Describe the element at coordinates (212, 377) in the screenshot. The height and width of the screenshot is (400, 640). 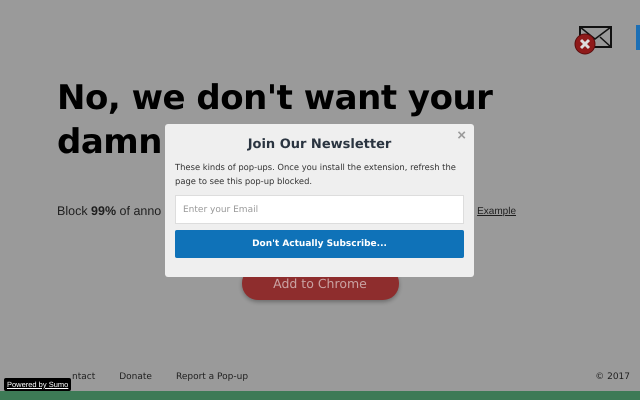
I see `footer-link: Report a Pop-up` at that location.